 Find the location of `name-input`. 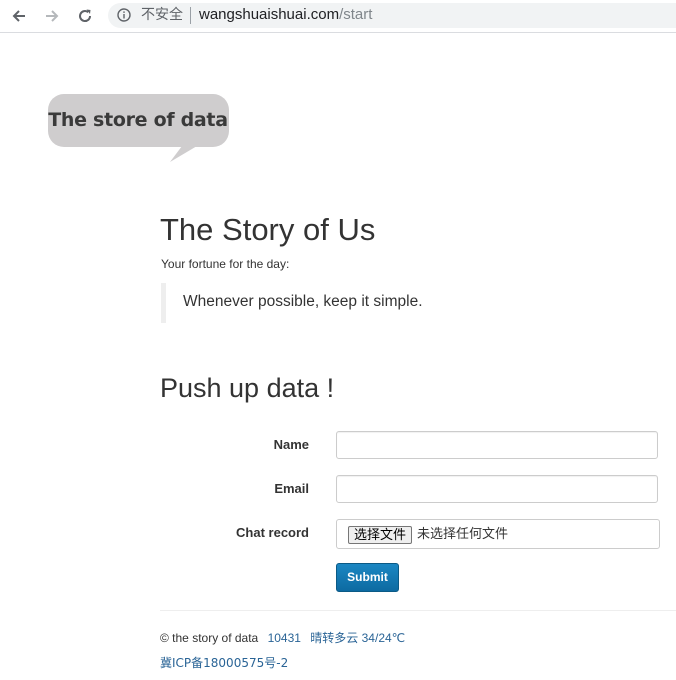

name-input is located at coordinates (497, 445).